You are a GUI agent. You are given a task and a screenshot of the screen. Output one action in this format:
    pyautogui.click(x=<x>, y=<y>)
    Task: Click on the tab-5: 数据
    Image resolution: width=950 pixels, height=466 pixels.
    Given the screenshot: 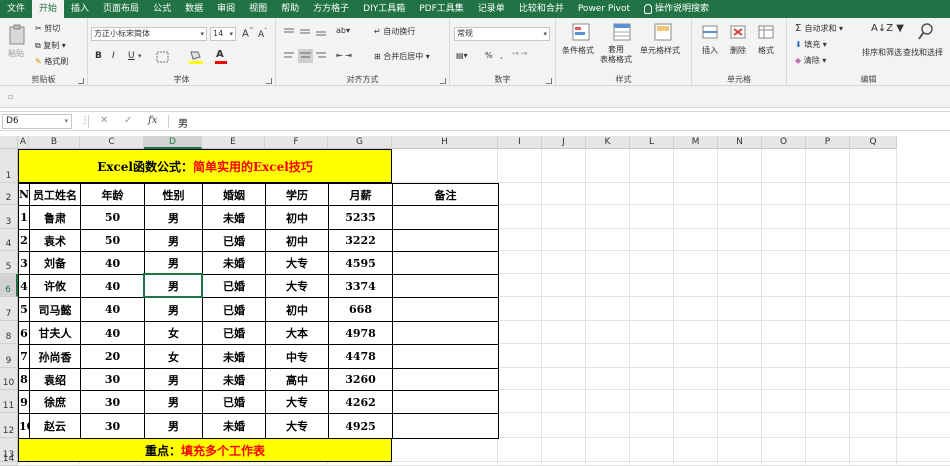 What is the action you would take?
    pyautogui.click(x=194, y=9)
    